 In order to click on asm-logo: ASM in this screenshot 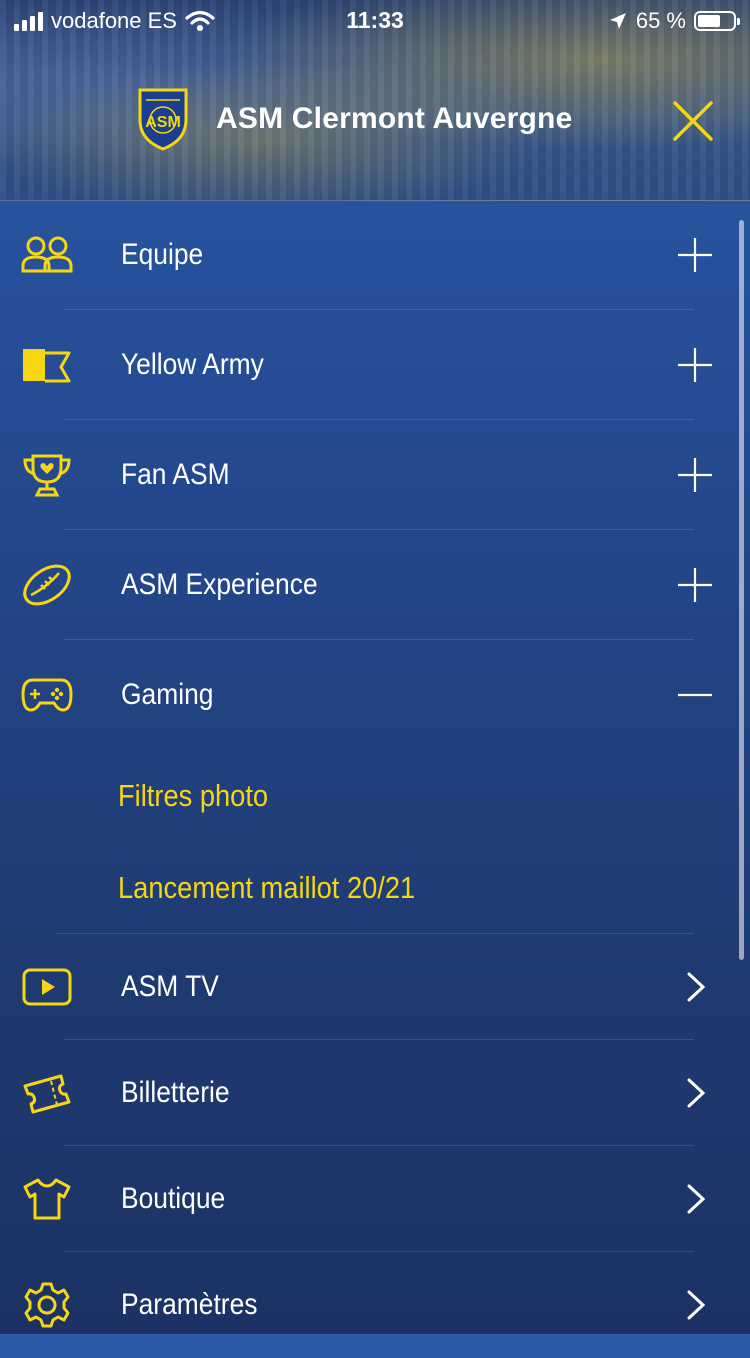, I will do `click(163, 119)`.